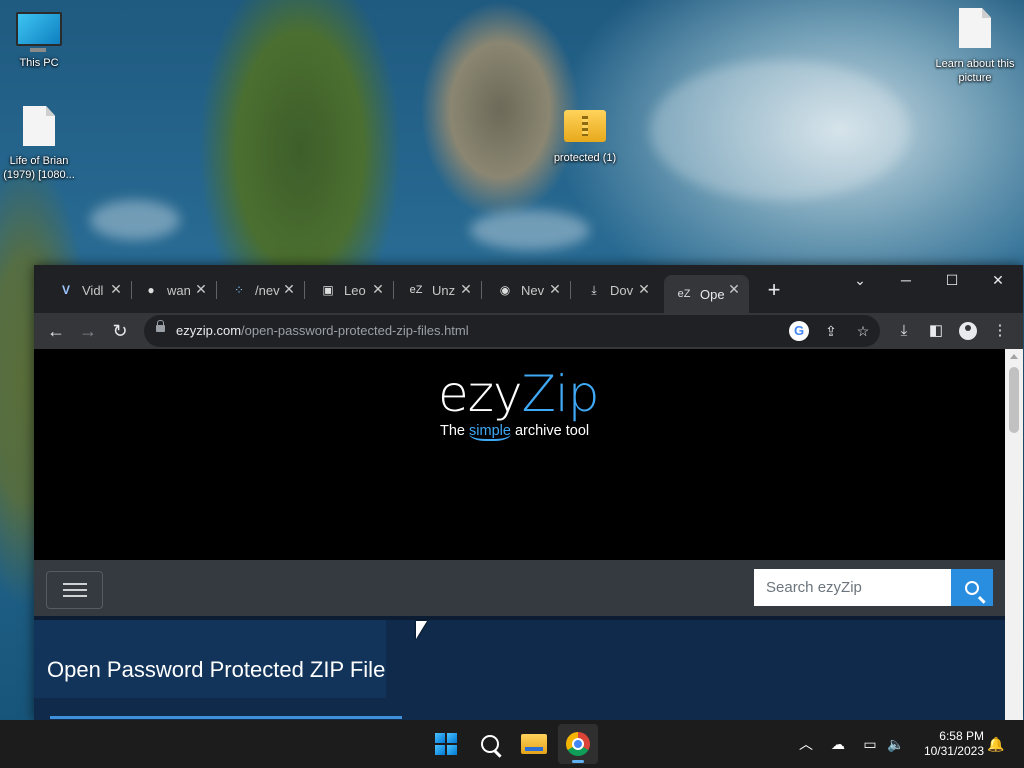 Image resolution: width=1024 pixels, height=768 pixels. What do you see at coordinates (975, 46) in the screenshot?
I see `desktop-icon-learn-about-picture: Learn about this picture` at bounding box center [975, 46].